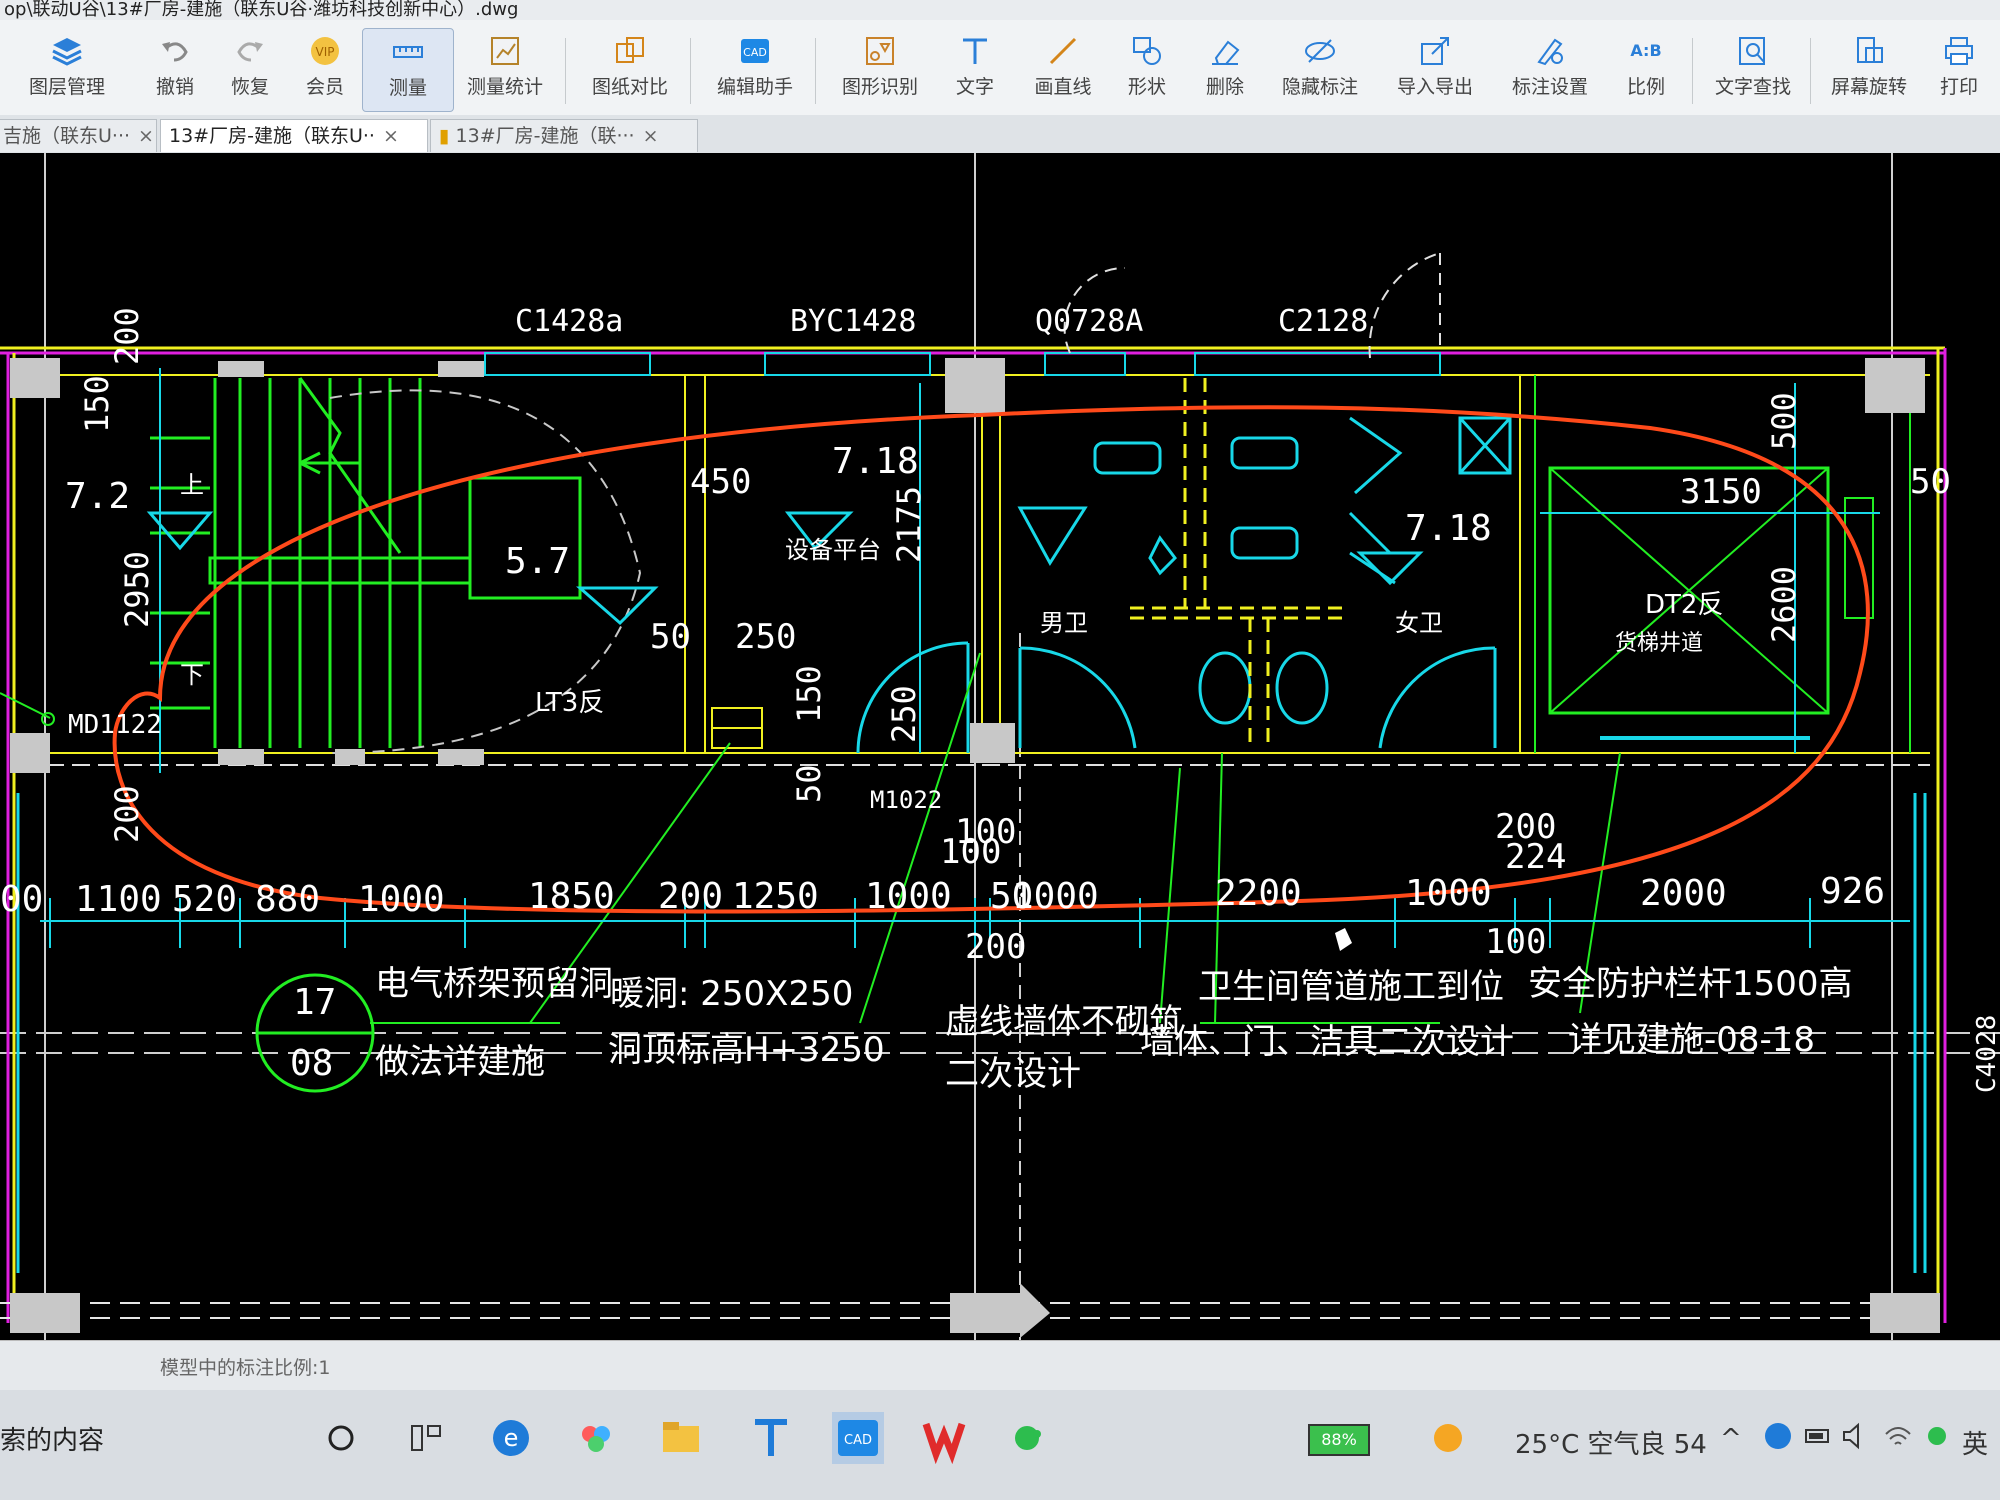 The image size is (2000, 1500). What do you see at coordinates (1320, 69) in the screenshot?
I see `hide-annotation-button: 隐藏标注` at bounding box center [1320, 69].